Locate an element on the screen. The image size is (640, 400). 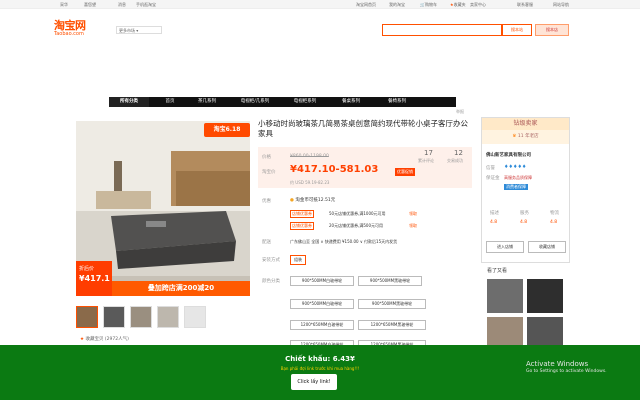
product-main-image: 淘宝6.18 折后价 ¥417.1 叠加跨店满200减20 is located at coordinates (163, 208).